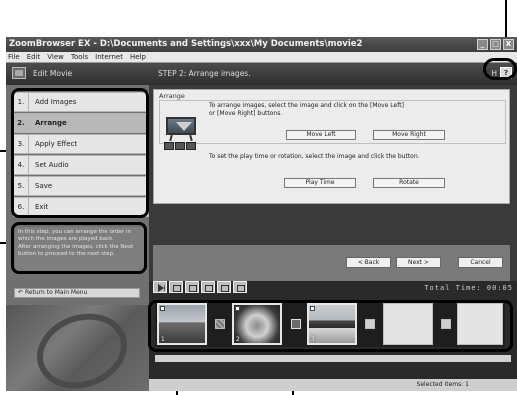  Describe the element at coordinates (468, 288) in the screenshot. I see `total-time: Total Time: 00:05` at that location.